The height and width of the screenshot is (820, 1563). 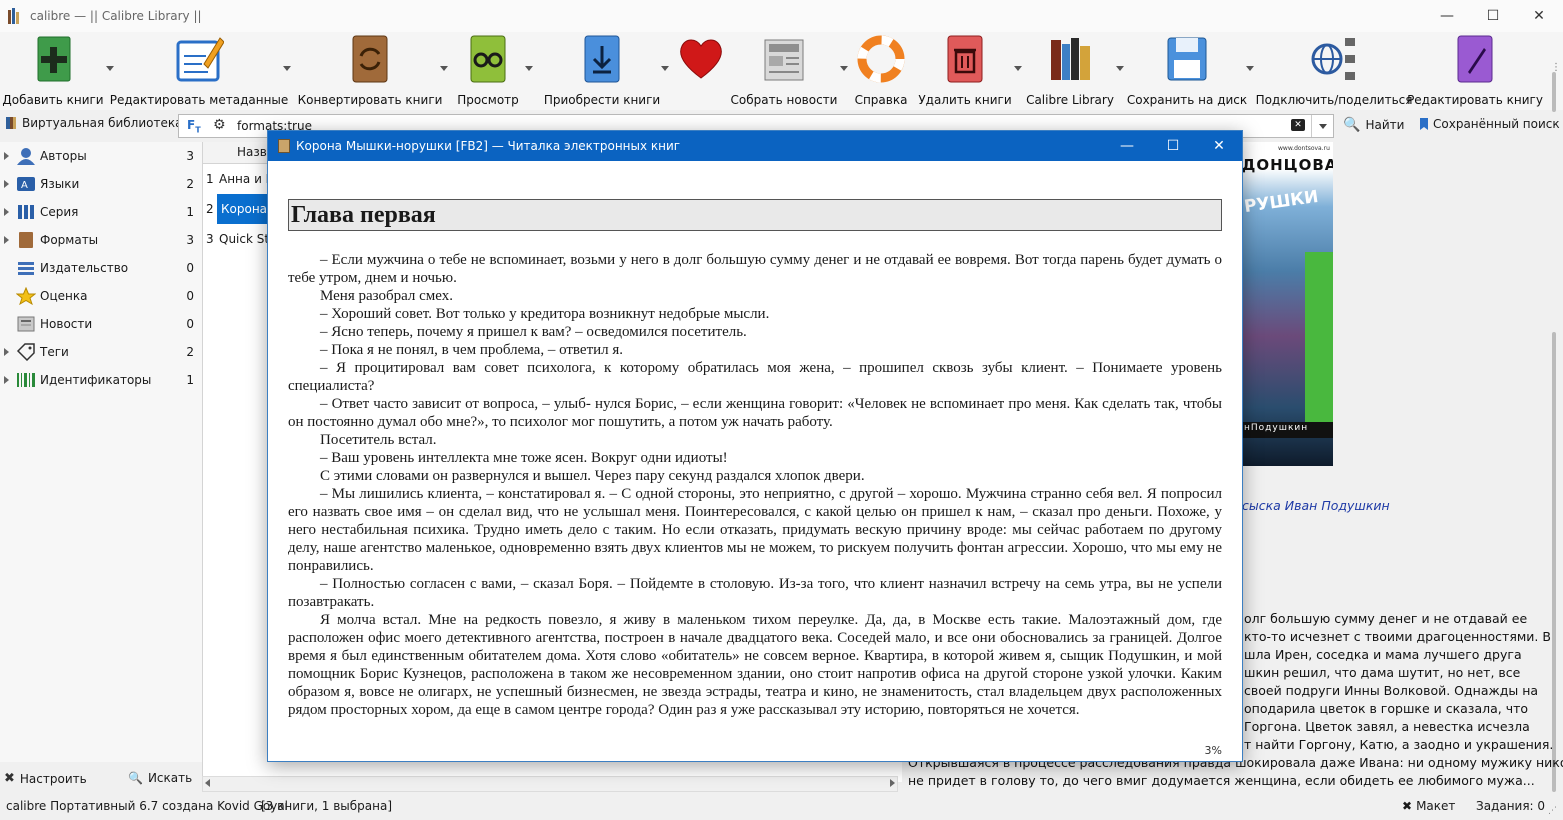 I want to click on viewer-app-icon, so click(x=284, y=146).